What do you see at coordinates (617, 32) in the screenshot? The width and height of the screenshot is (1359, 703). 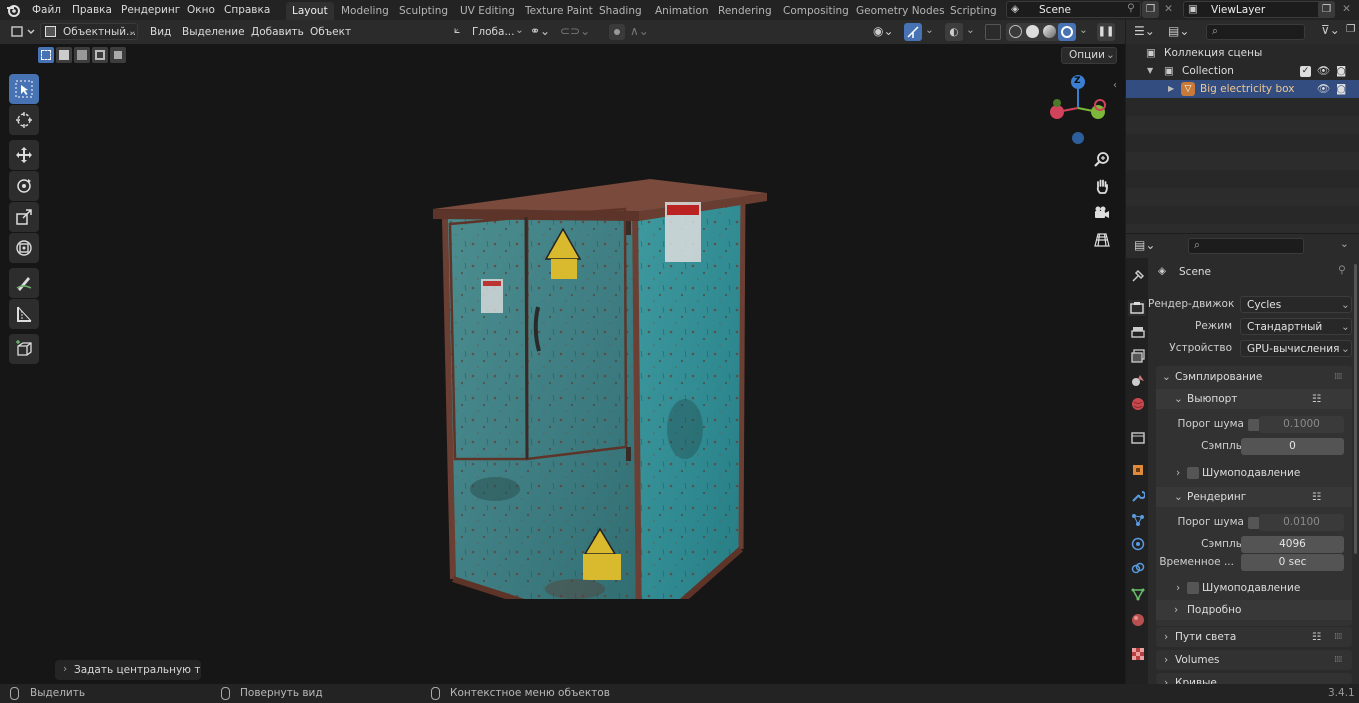 I see `proportional-edit-button` at bounding box center [617, 32].